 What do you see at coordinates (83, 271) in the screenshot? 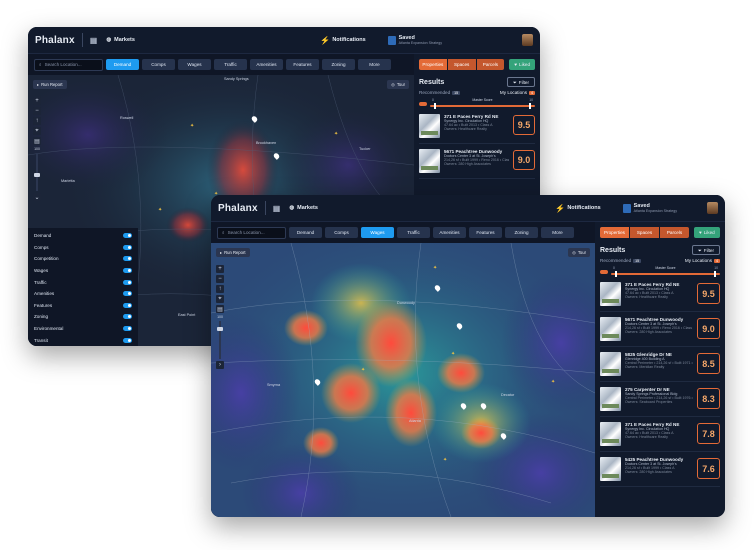
I see `layer-row: Wages` at bounding box center [83, 271].